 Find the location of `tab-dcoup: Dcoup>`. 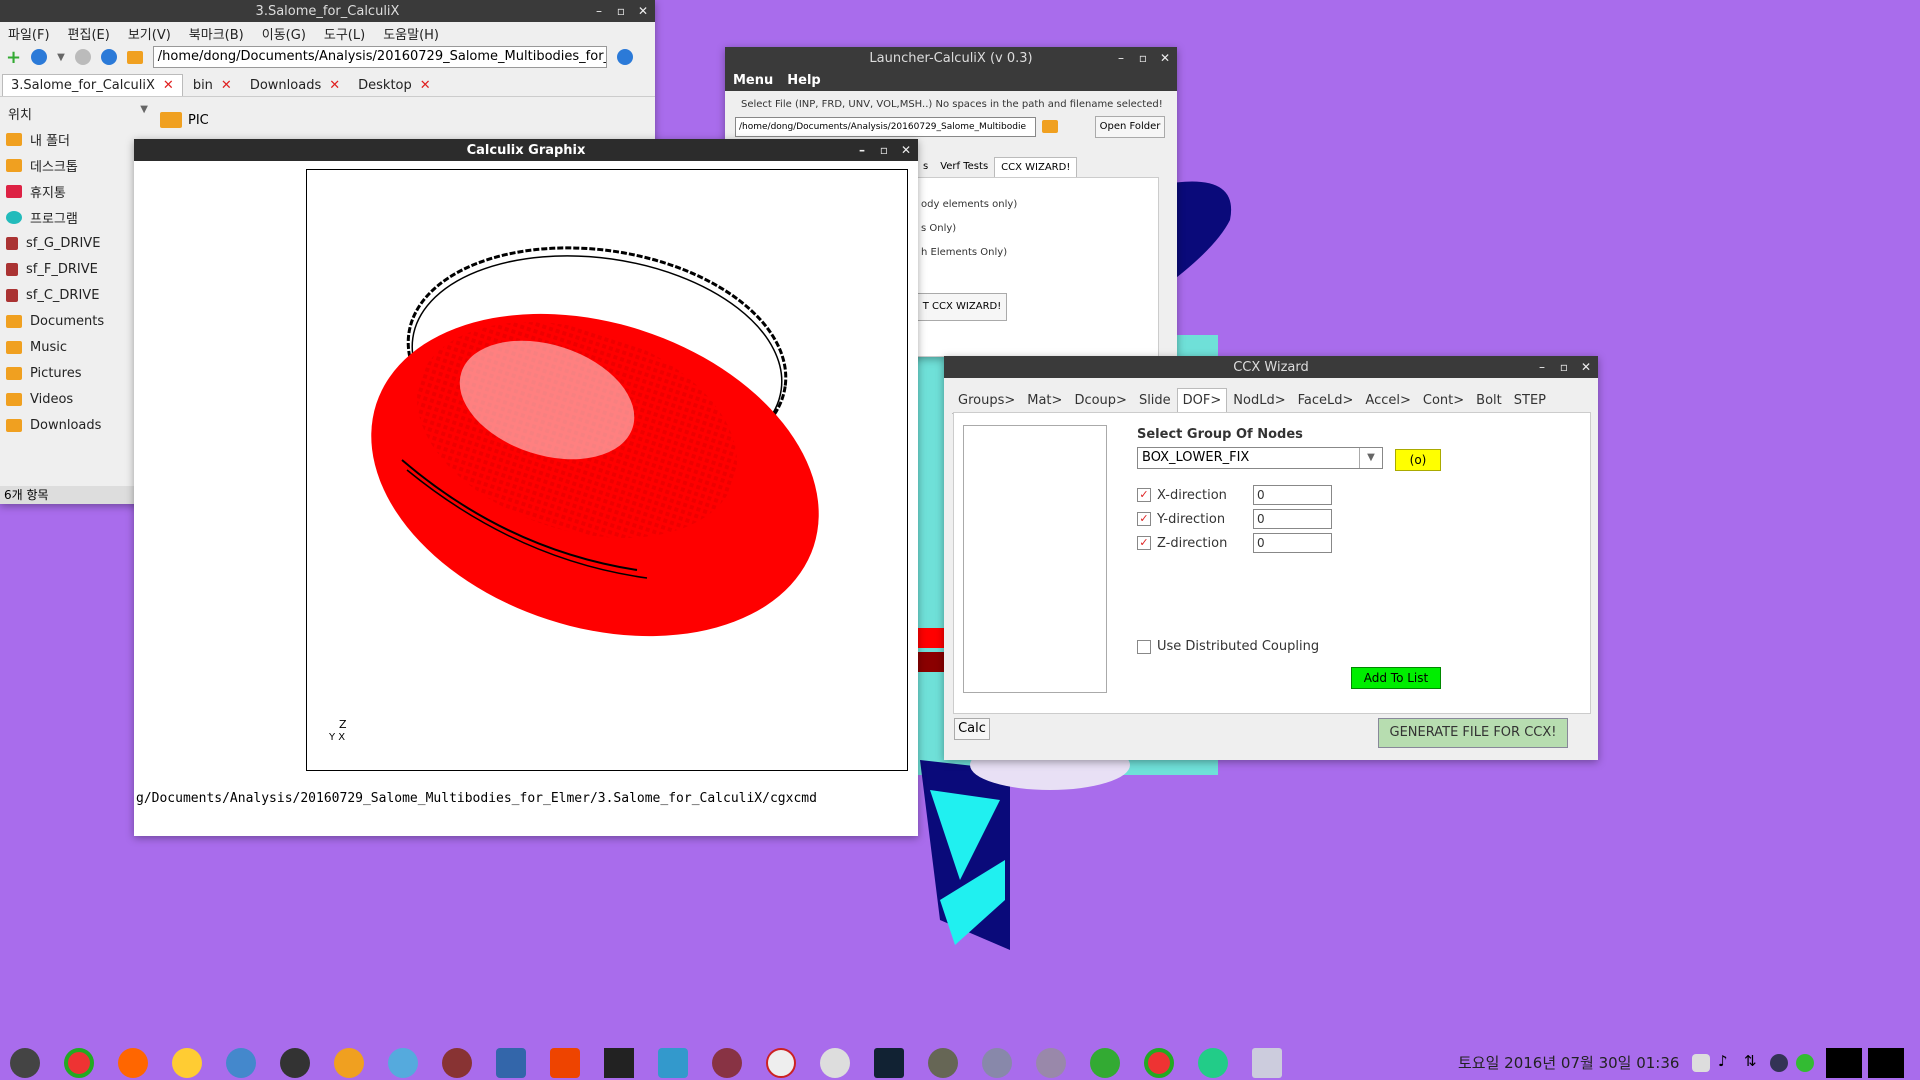

tab-dcoup: Dcoup> is located at coordinates (1100, 400).